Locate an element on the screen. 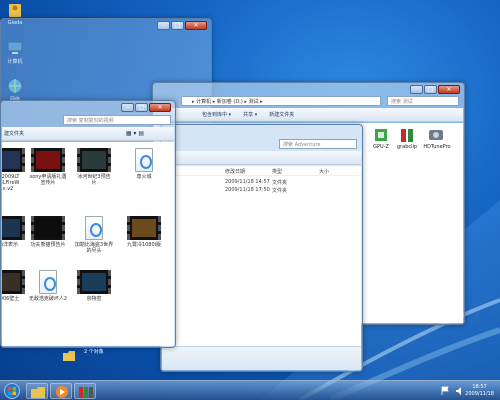  thumbnail-item: 尊火城 is located at coordinates (144, 164).